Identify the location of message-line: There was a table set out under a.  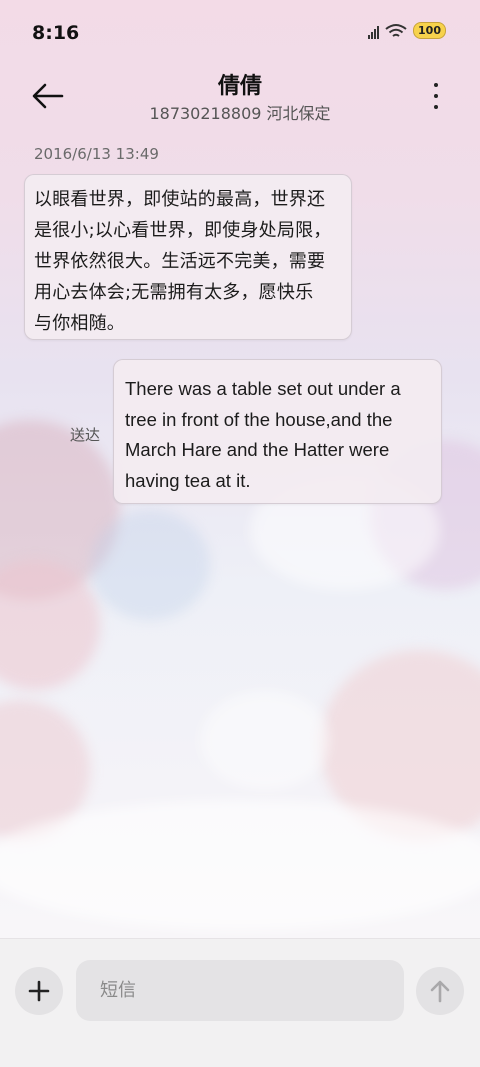
(263, 388).